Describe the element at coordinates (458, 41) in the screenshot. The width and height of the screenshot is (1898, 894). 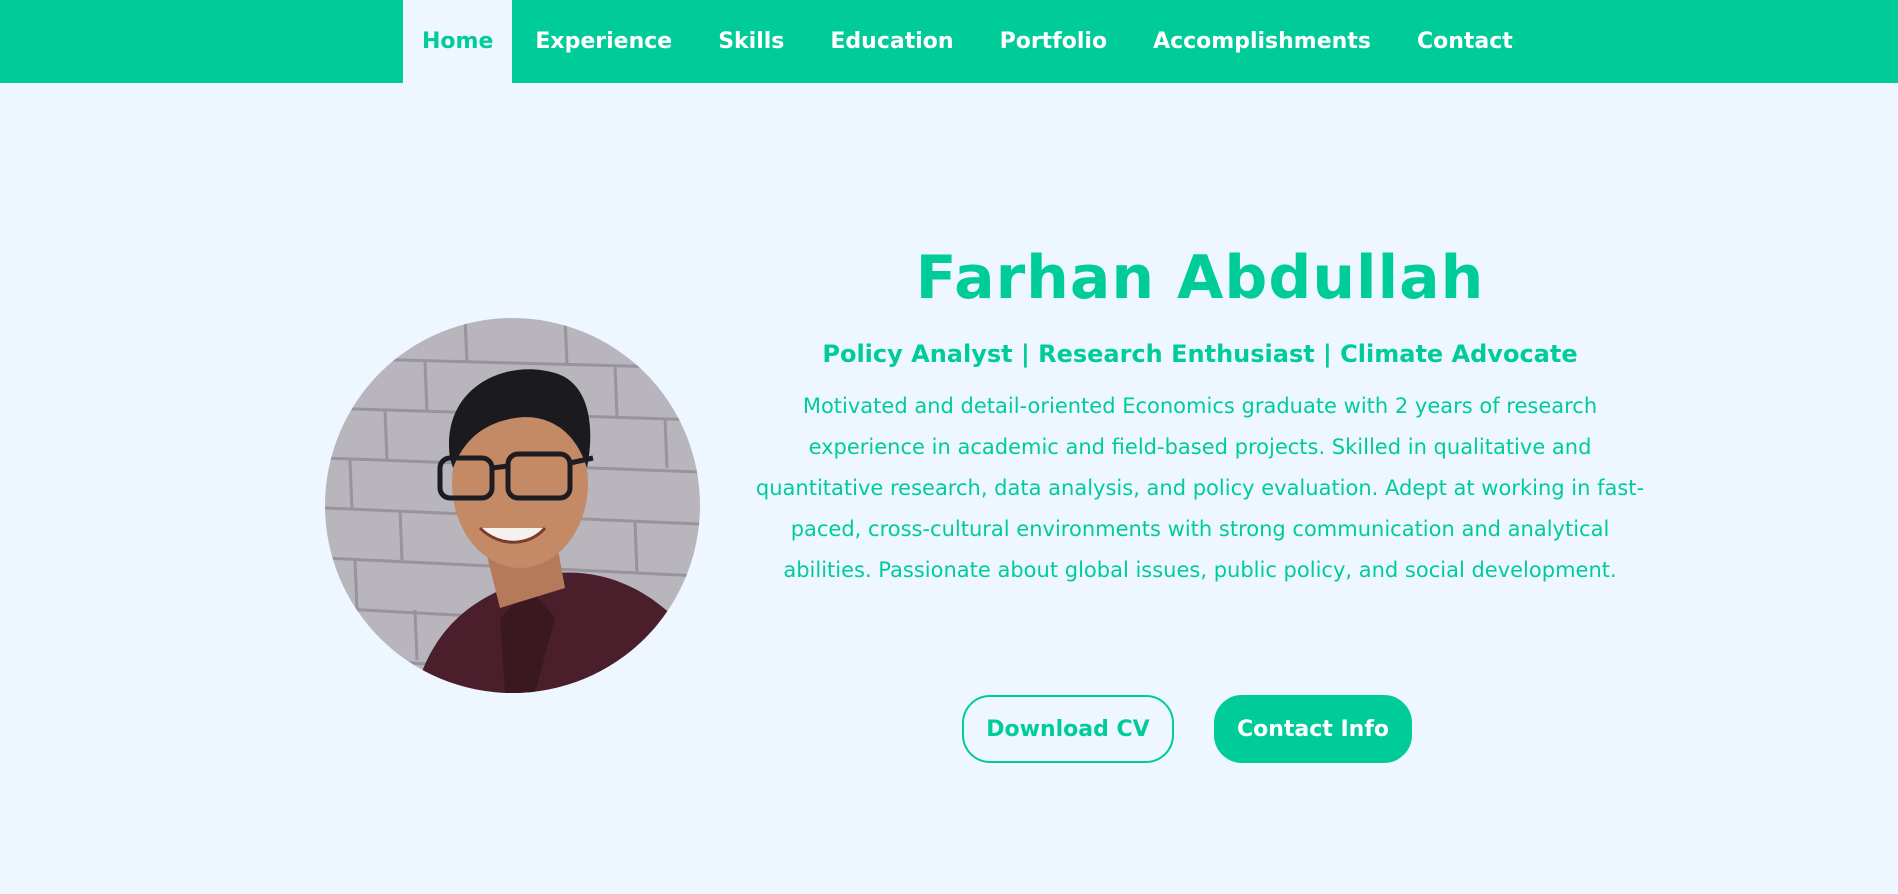
I see `nav-item-home: Home` at that location.